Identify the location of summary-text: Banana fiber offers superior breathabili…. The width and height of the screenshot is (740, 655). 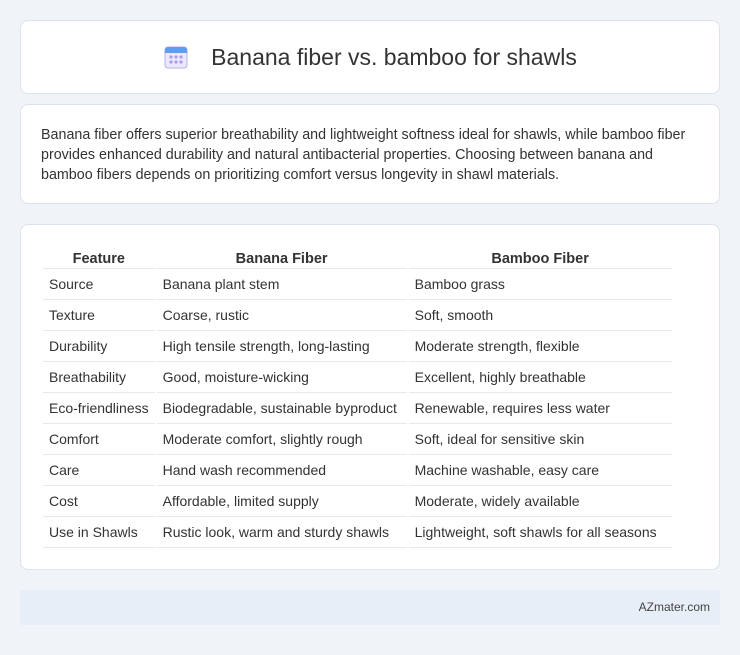
(363, 155).